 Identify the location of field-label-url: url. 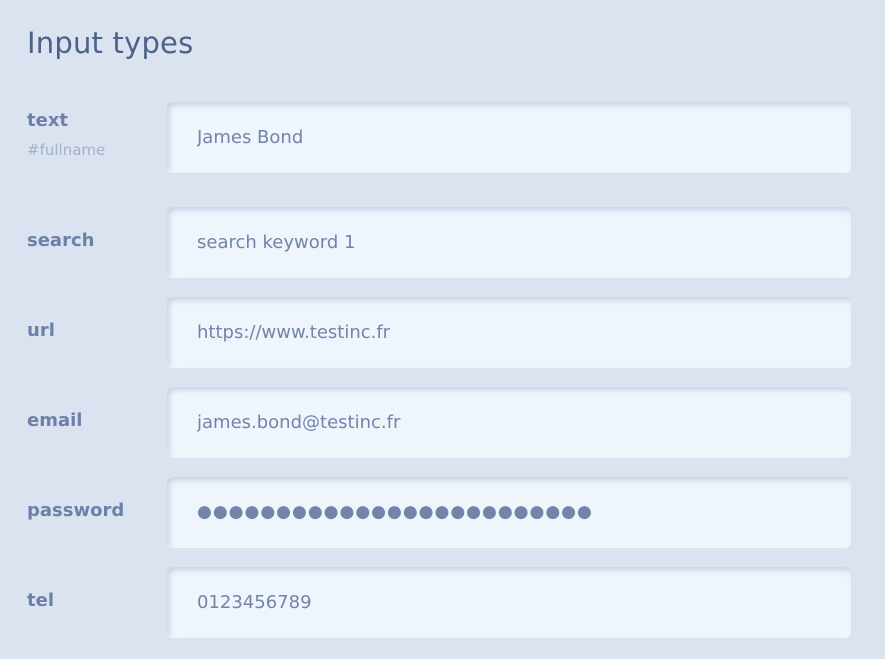
(41, 330).